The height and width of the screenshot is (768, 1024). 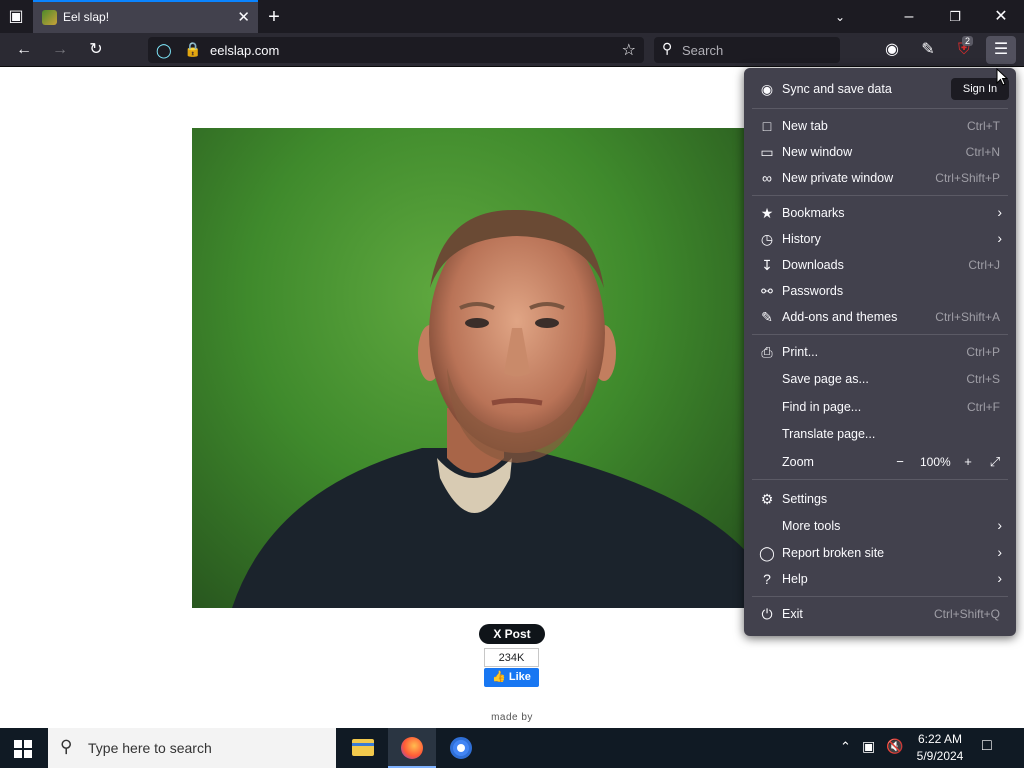 What do you see at coordinates (767, 317) in the screenshot?
I see `puzzle-icon: ✎` at bounding box center [767, 317].